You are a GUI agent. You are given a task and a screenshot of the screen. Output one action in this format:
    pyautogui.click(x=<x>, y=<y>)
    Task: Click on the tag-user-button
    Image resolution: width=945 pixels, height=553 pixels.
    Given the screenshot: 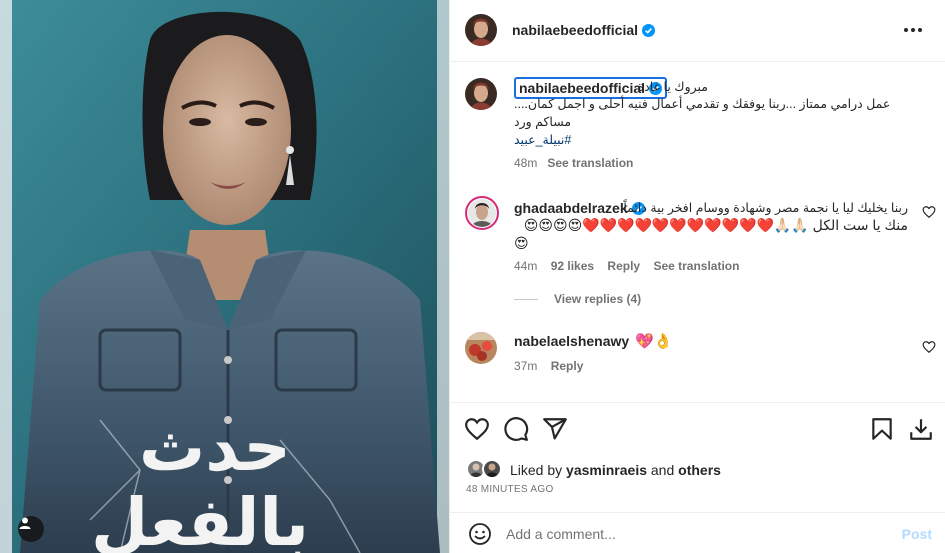 What is the action you would take?
    pyautogui.click(x=31, y=529)
    